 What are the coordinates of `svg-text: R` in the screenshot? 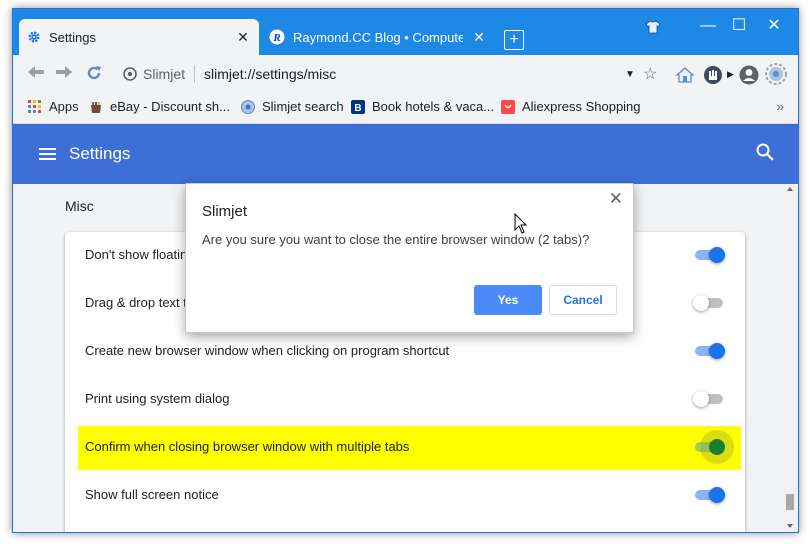 It's located at (276, 38).